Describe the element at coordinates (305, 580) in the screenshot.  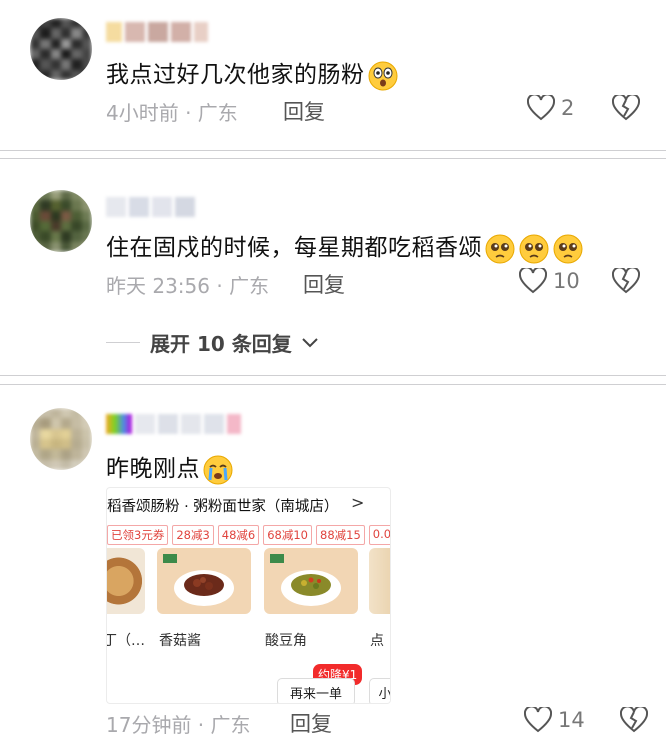
I see `pickled-beans-image` at that location.